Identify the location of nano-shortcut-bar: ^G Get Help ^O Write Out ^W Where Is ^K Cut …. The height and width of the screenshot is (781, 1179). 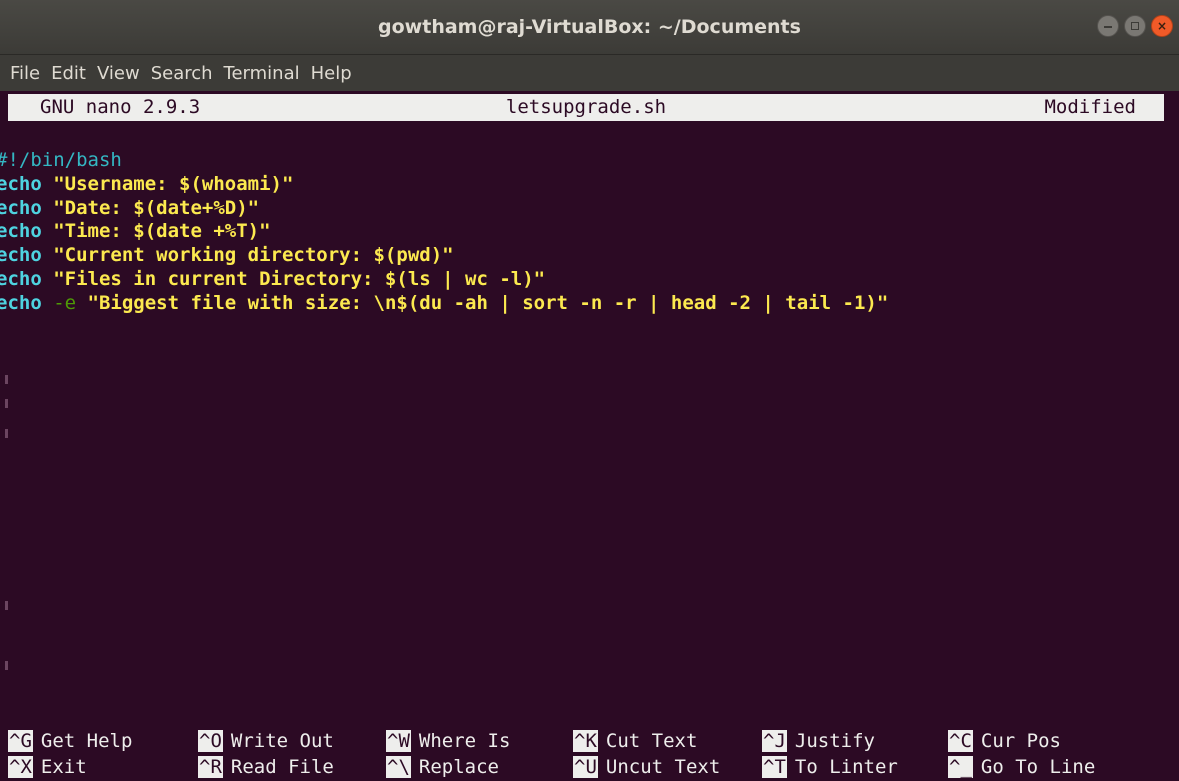
(589, 754).